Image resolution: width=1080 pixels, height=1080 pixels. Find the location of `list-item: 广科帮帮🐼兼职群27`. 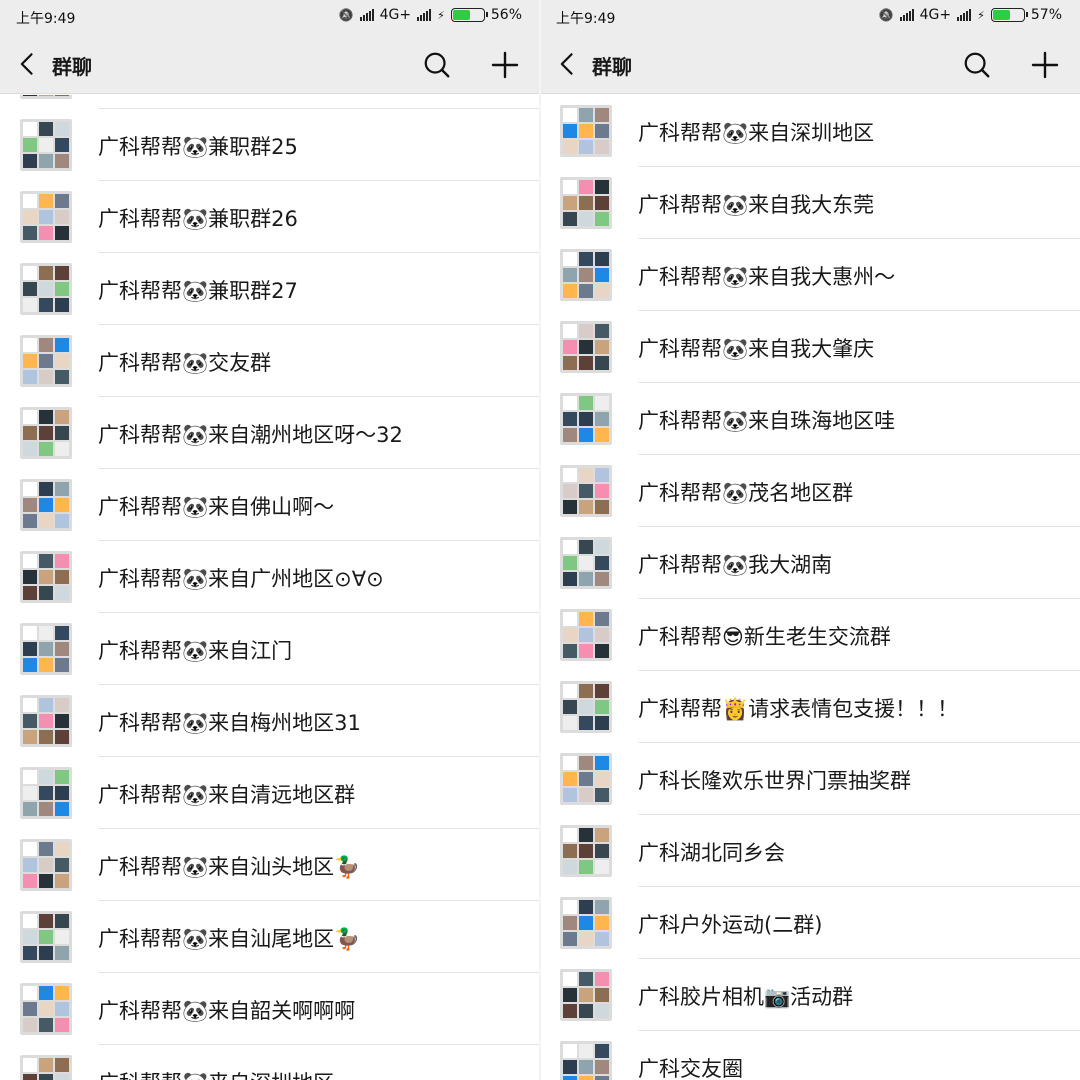

list-item: 广科帮帮🐼兼职群27 is located at coordinates (270, 289).